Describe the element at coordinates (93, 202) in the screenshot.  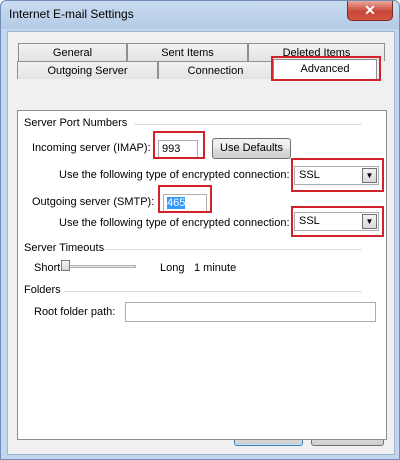
I see `outgoing-server-label: Outgoing server (SMTP):` at that location.